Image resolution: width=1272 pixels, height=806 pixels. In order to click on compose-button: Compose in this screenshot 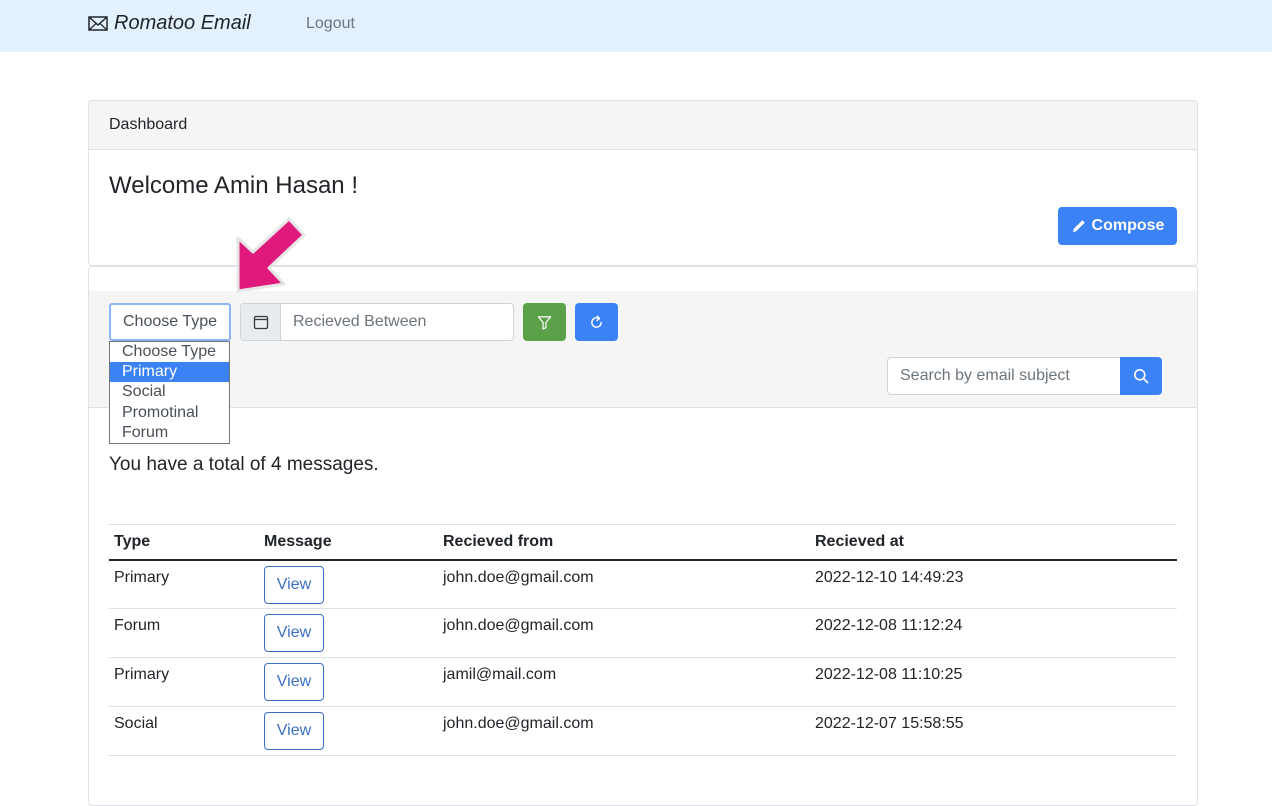, I will do `click(1117, 226)`.